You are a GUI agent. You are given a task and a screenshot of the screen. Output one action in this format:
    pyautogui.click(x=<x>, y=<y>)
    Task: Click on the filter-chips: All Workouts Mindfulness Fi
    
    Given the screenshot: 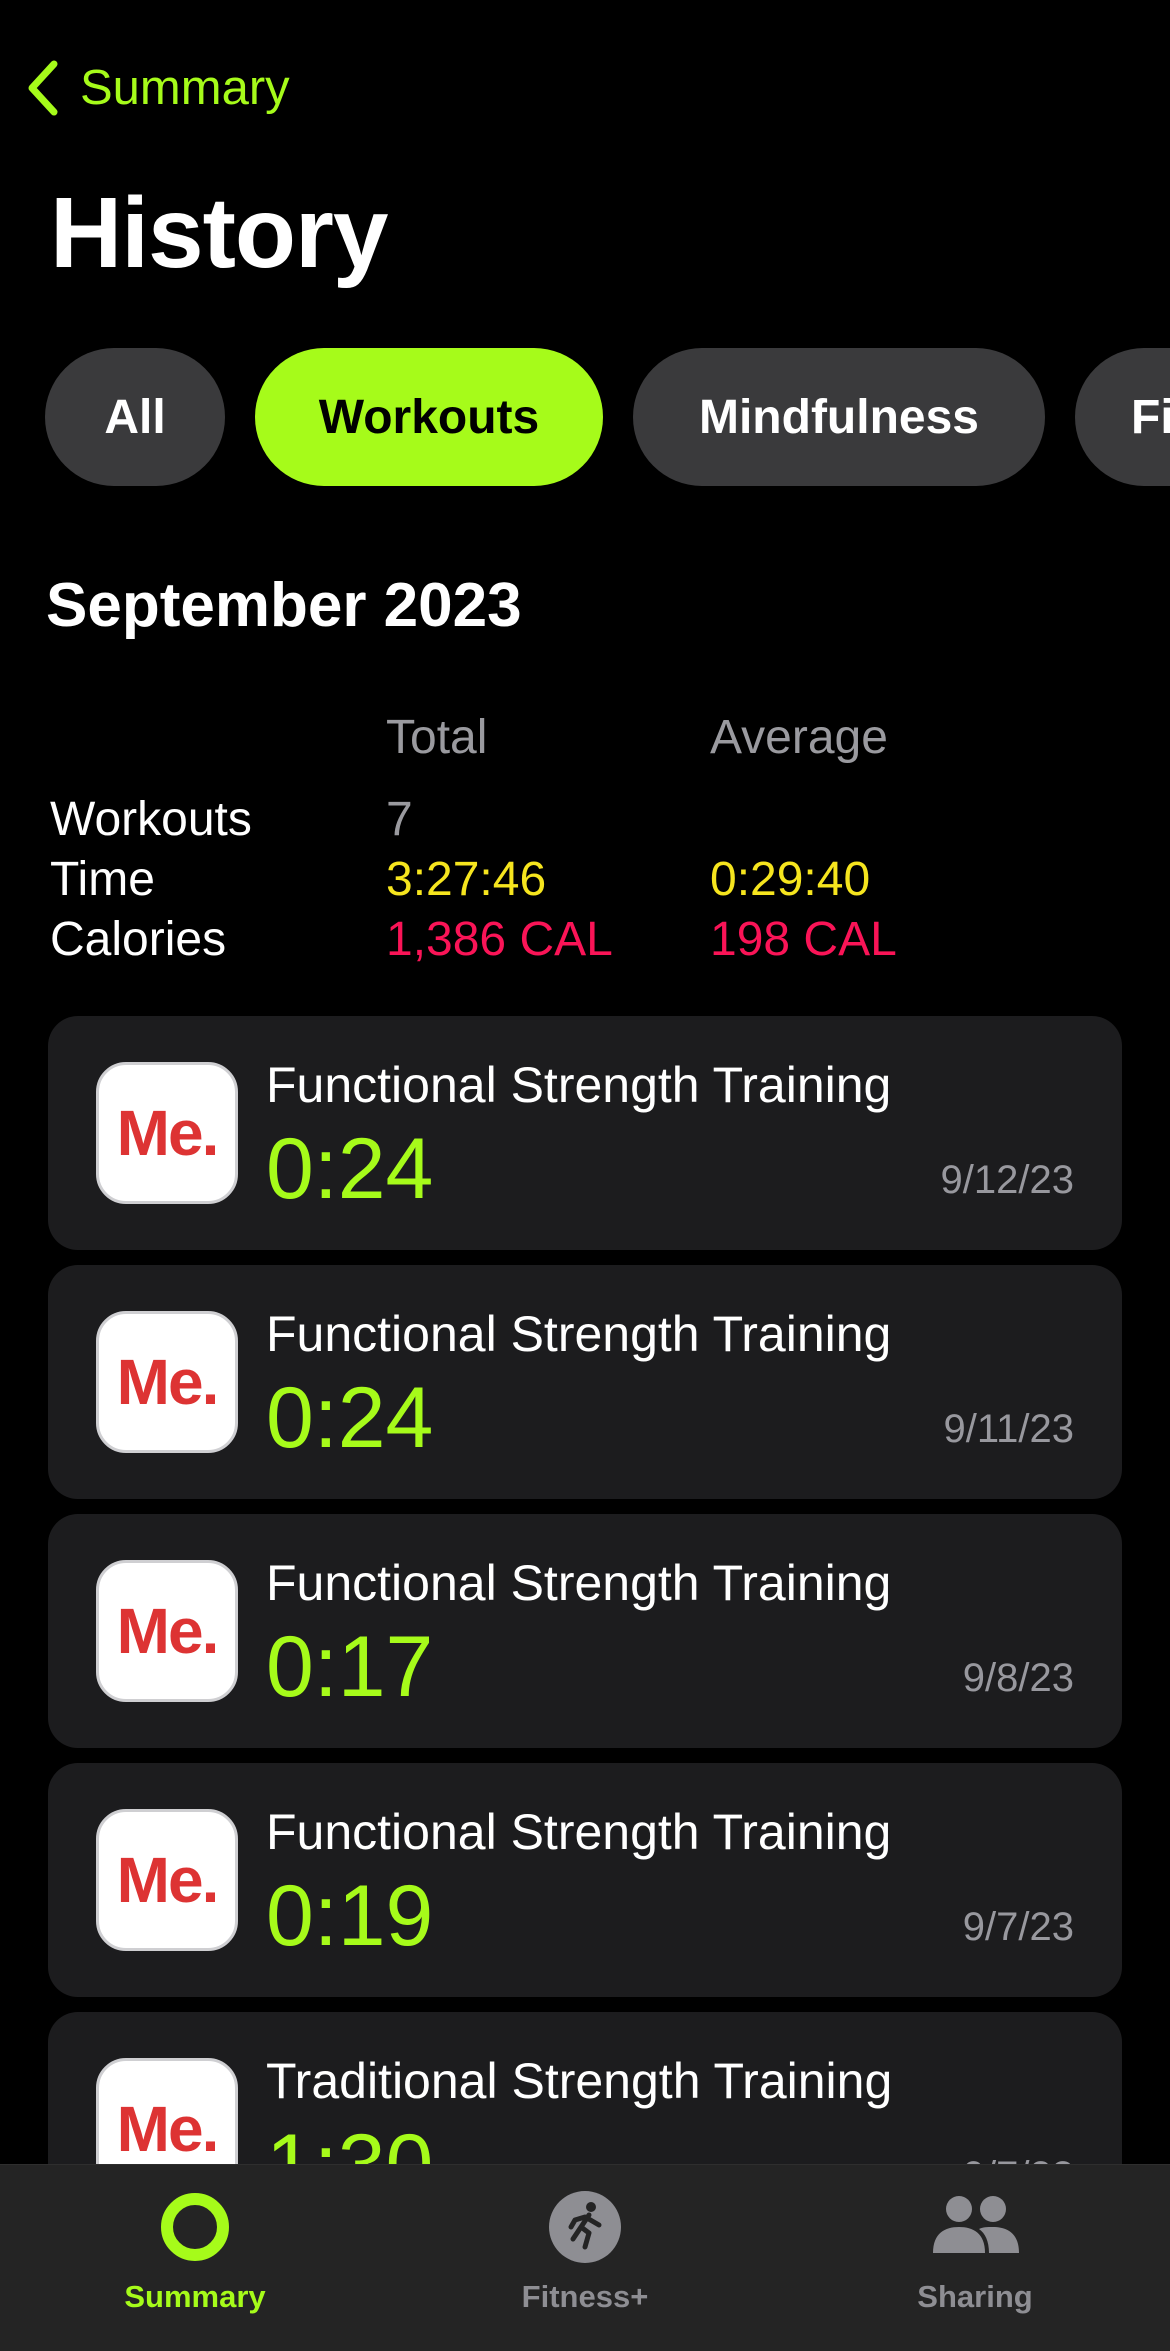 What is the action you would take?
    pyautogui.click(x=607, y=417)
    